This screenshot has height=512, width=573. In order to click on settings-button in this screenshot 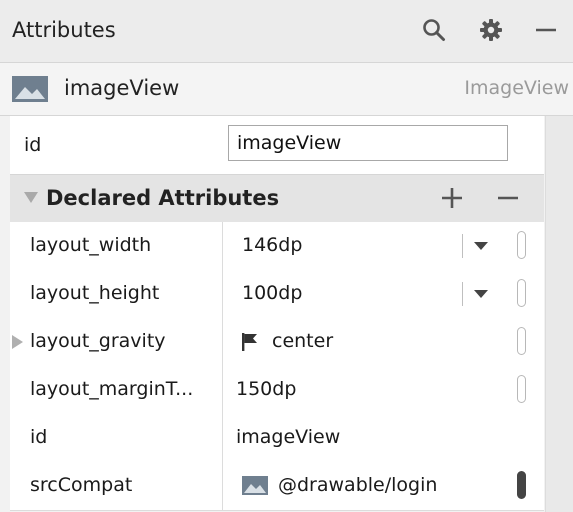, I will do `click(491, 30)`.